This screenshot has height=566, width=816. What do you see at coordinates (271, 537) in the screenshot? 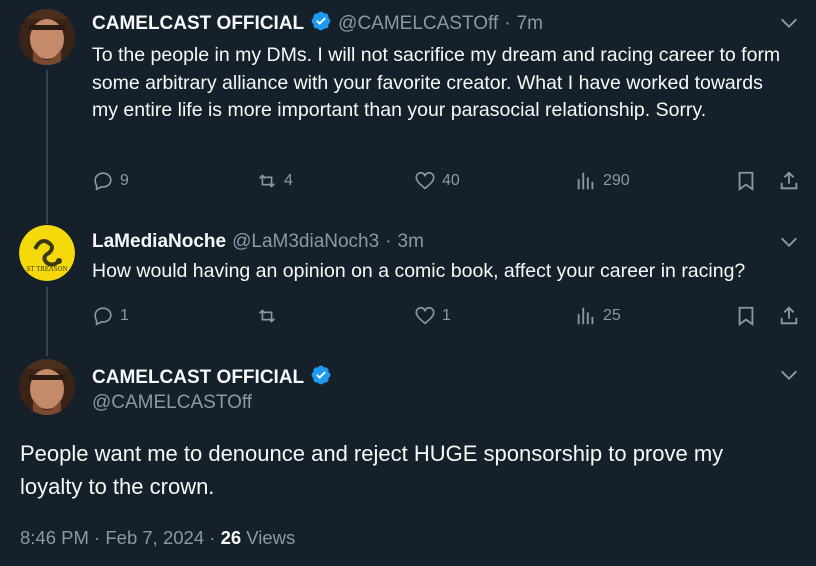
I see `views-label: Views` at bounding box center [271, 537].